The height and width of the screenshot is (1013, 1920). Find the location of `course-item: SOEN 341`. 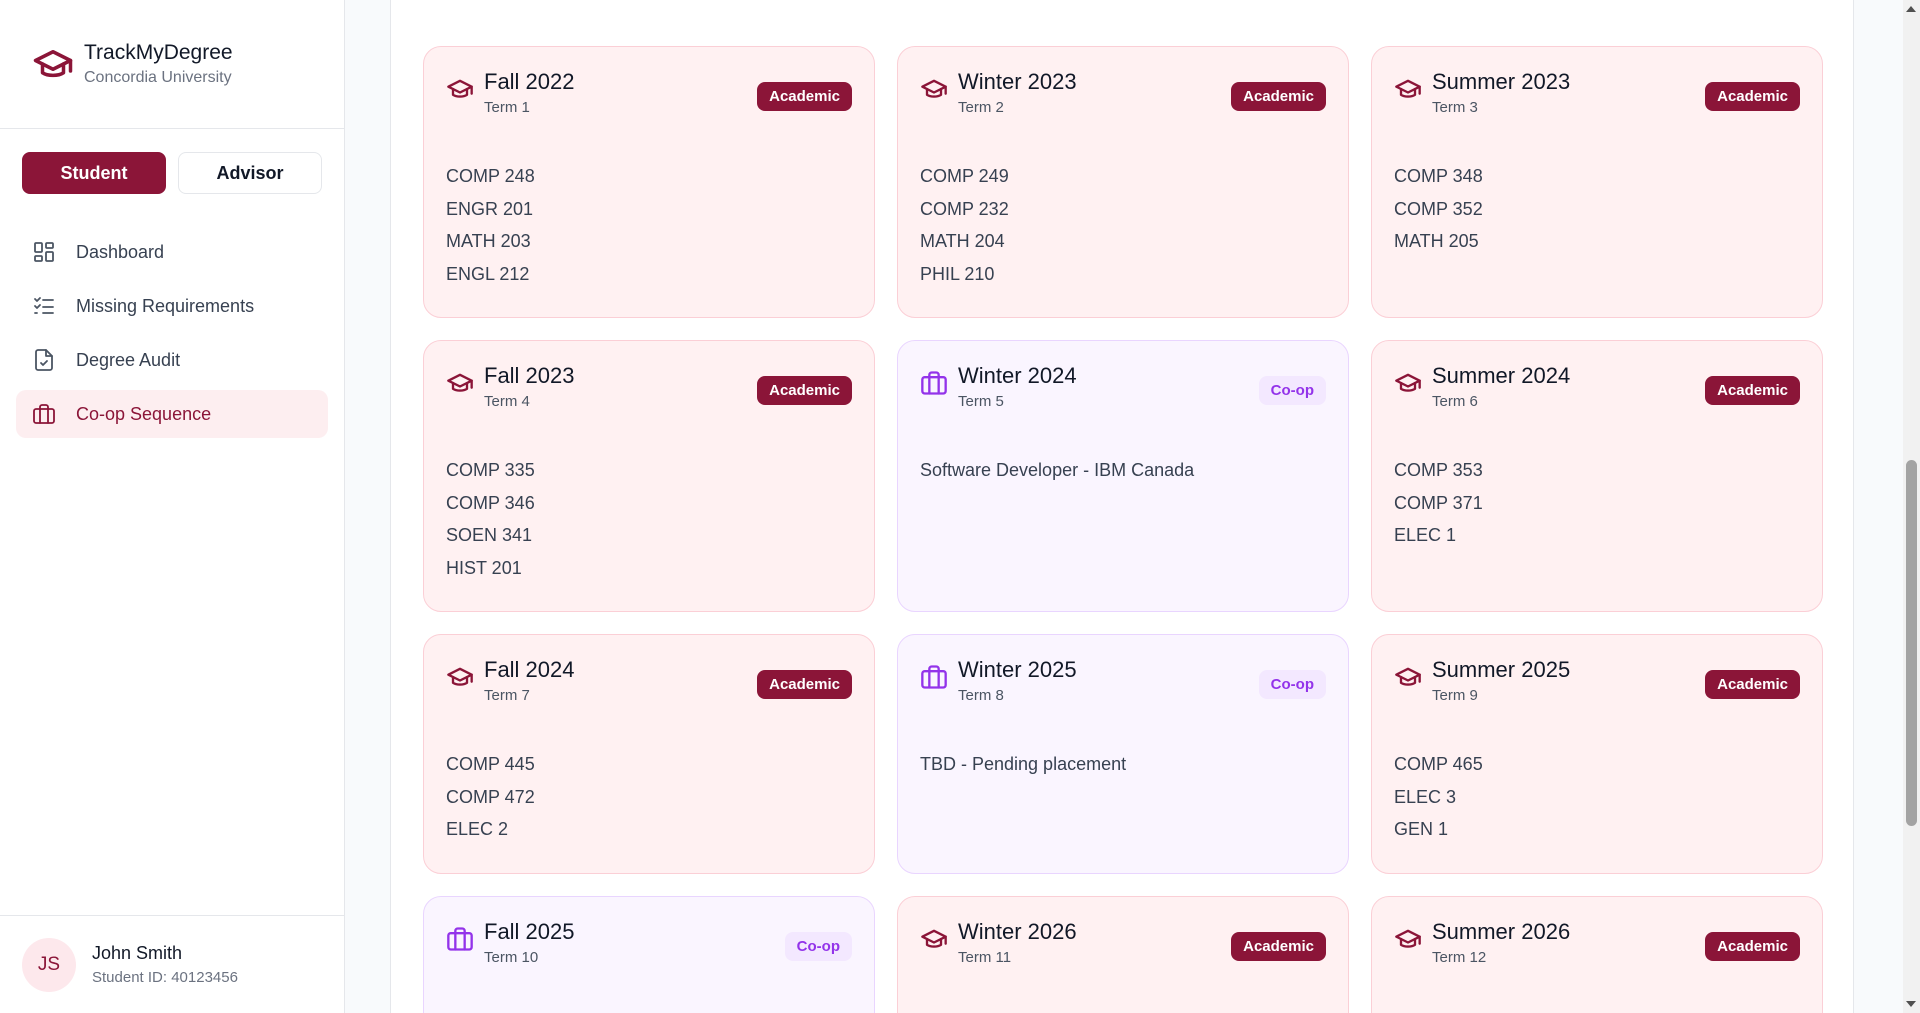

course-item: SOEN 341 is located at coordinates (489, 535).